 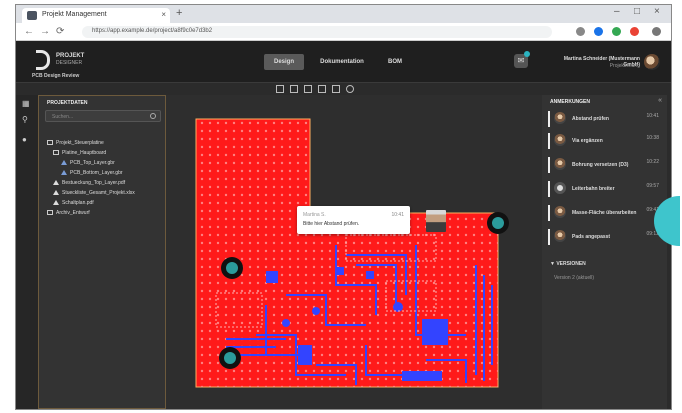 What do you see at coordinates (637, 11) in the screenshot?
I see `maximize-button: □` at bounding box center [637, 11].